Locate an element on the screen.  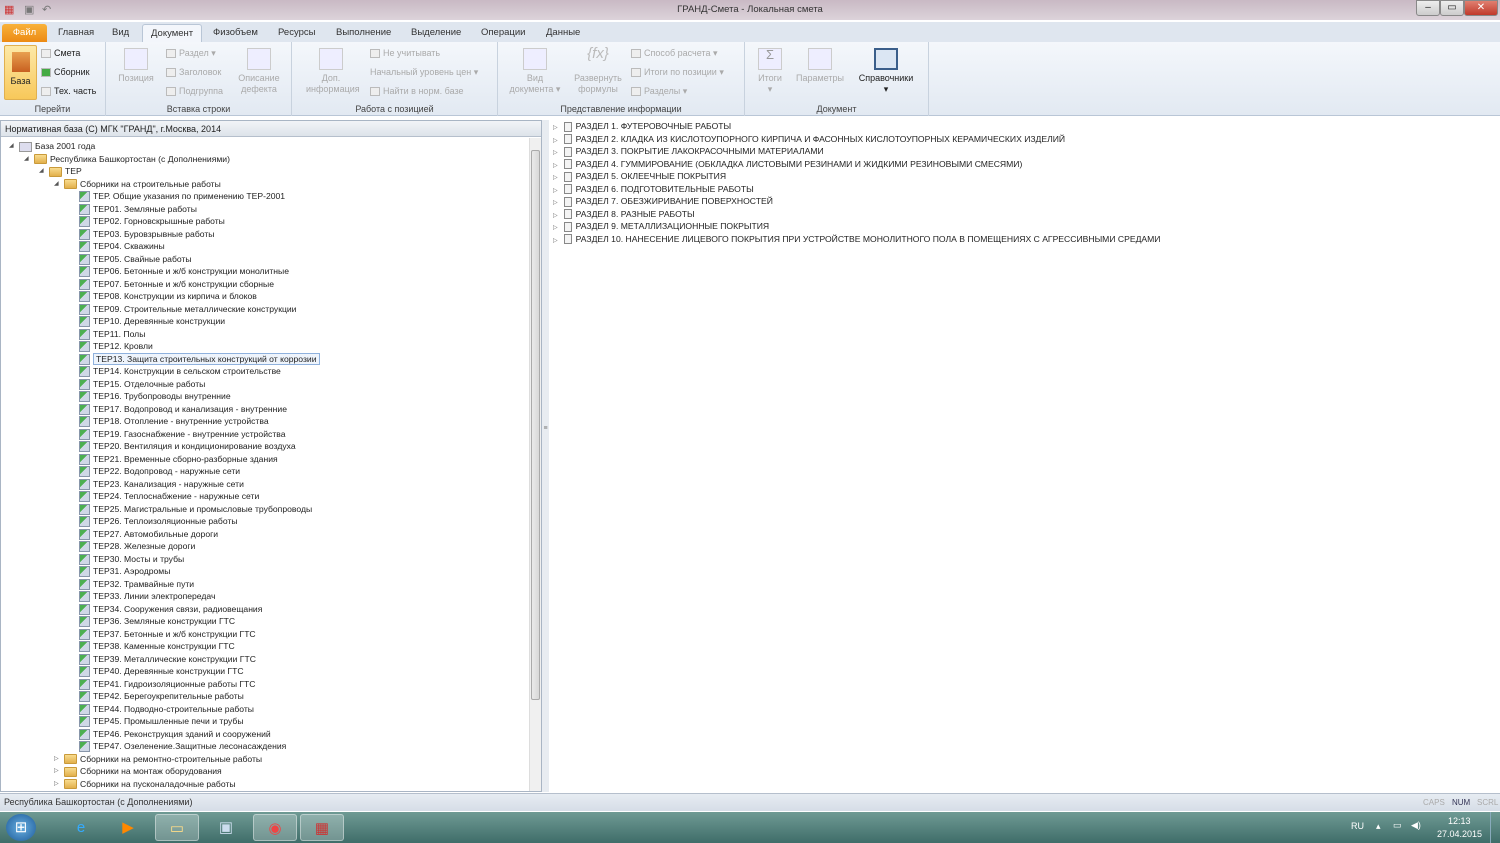
minimize-button: – is located at coordinates (1428, 8).